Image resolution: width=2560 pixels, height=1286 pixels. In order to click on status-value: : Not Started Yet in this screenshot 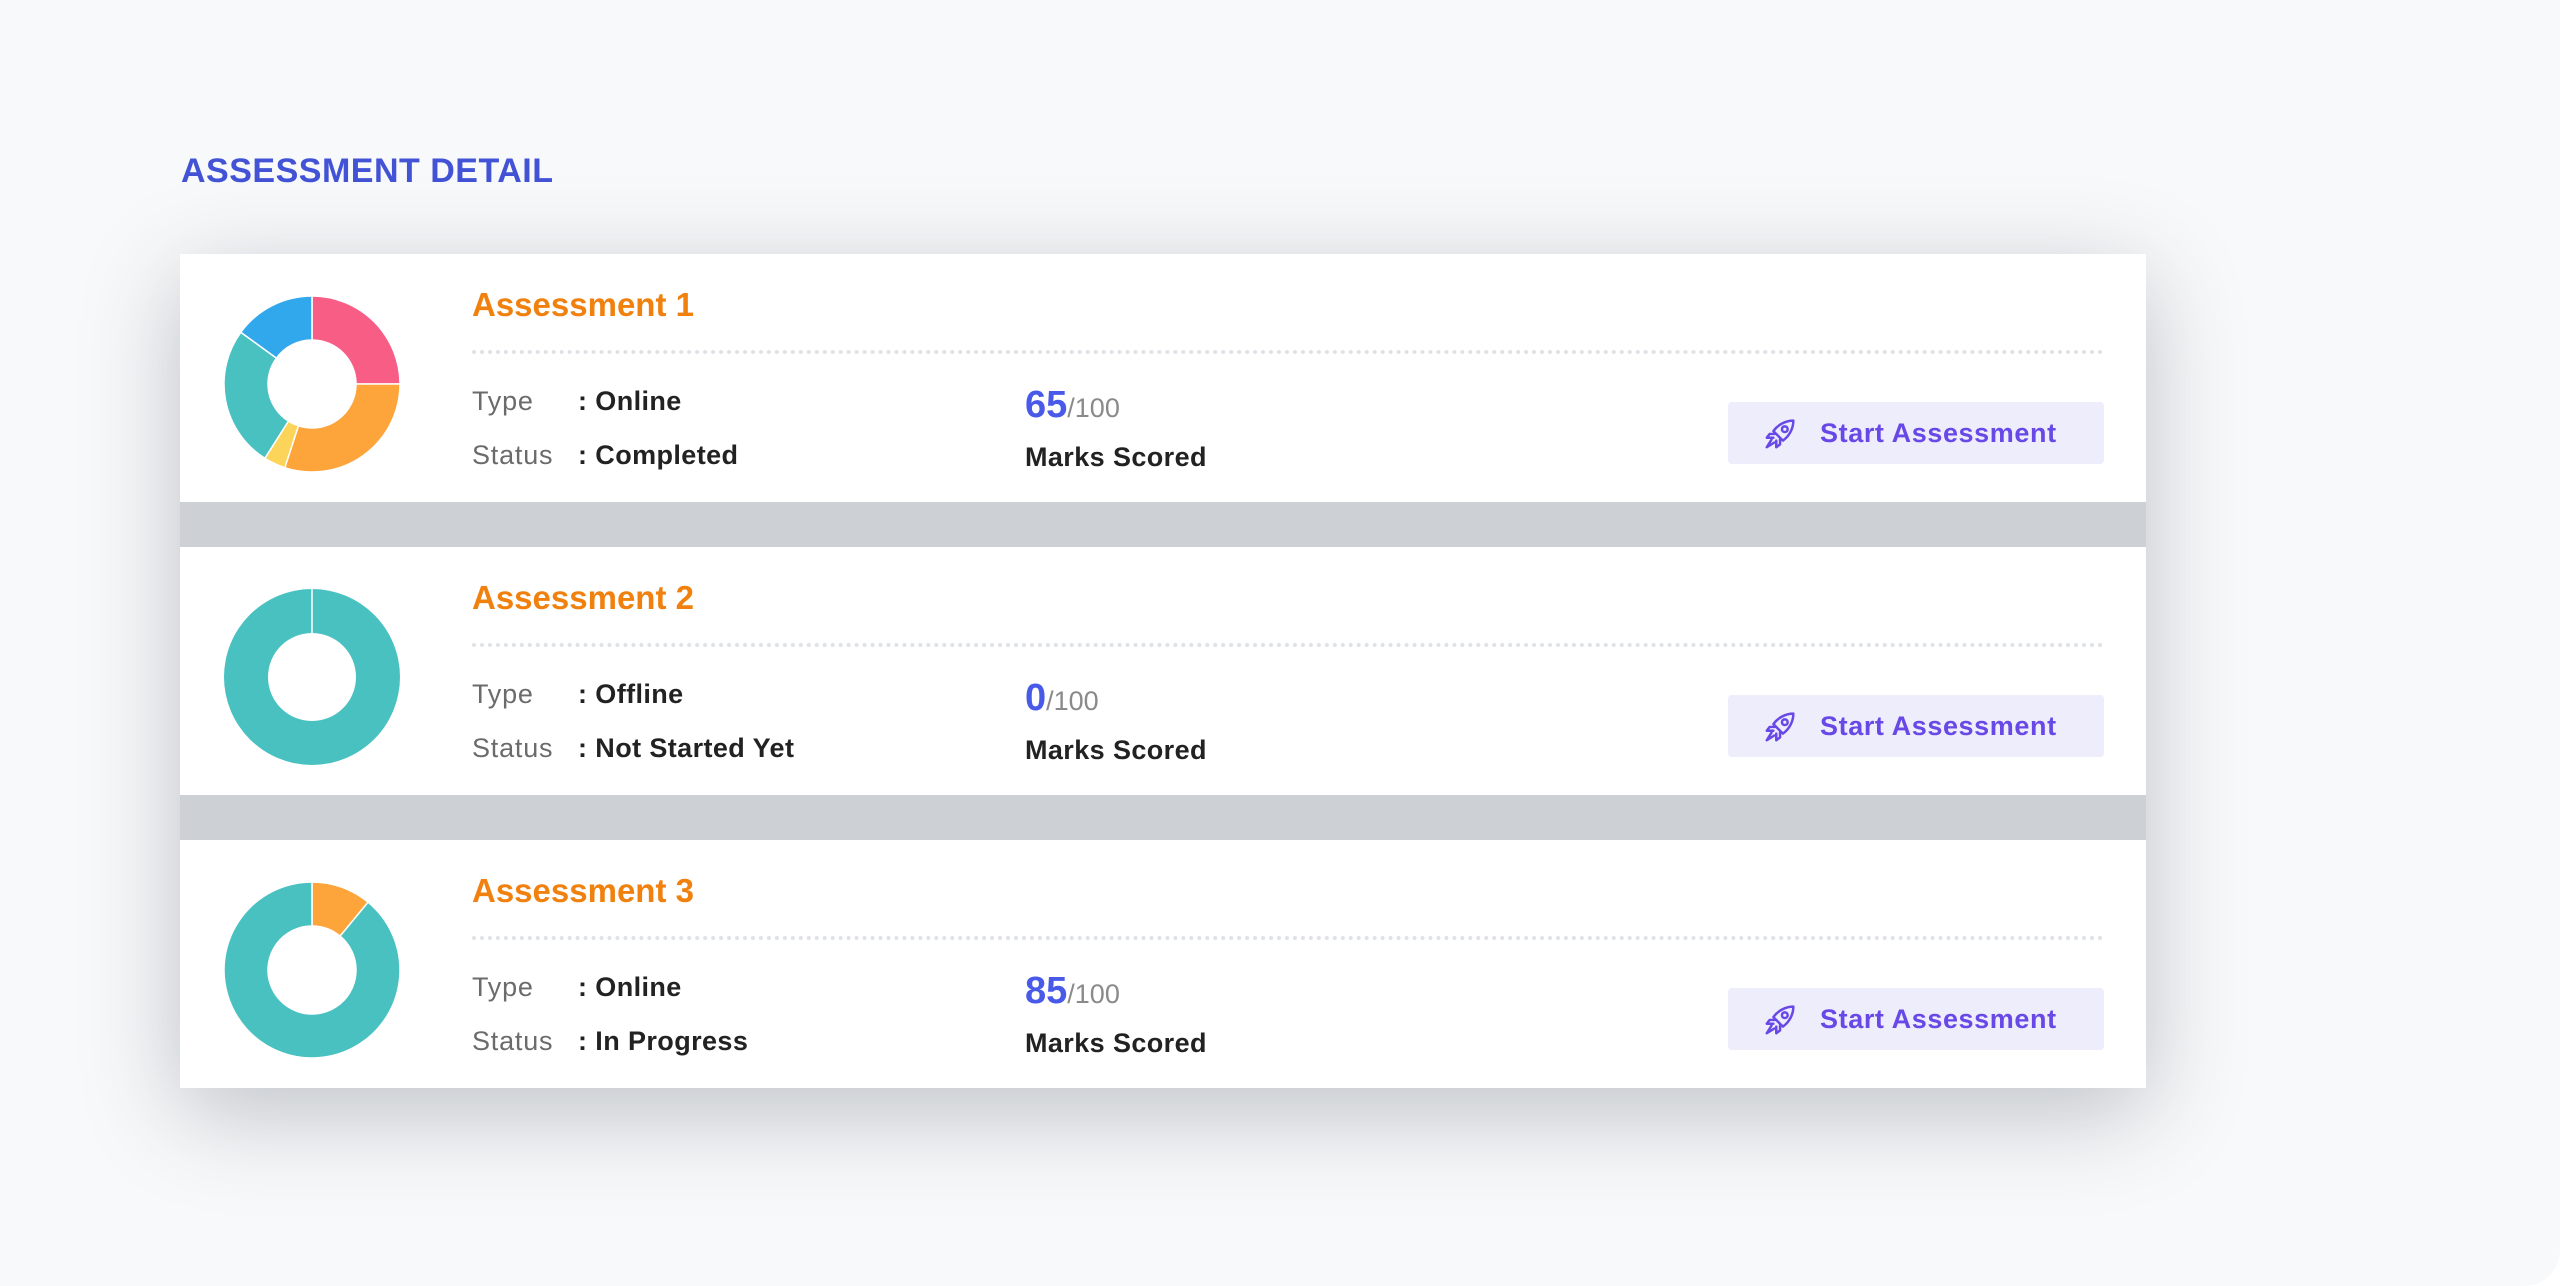, I will do `click(686, 748)`.